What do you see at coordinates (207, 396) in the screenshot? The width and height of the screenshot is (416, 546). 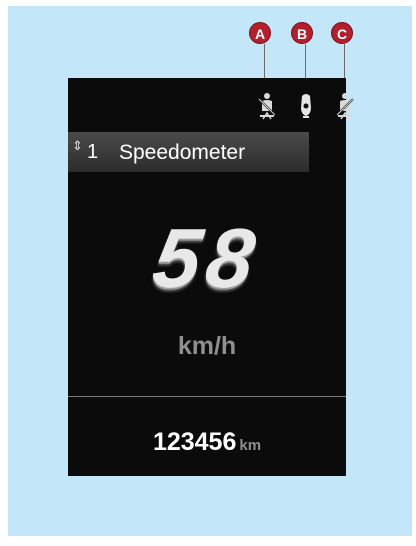 I see `divider` at bounding box center [207, 396].